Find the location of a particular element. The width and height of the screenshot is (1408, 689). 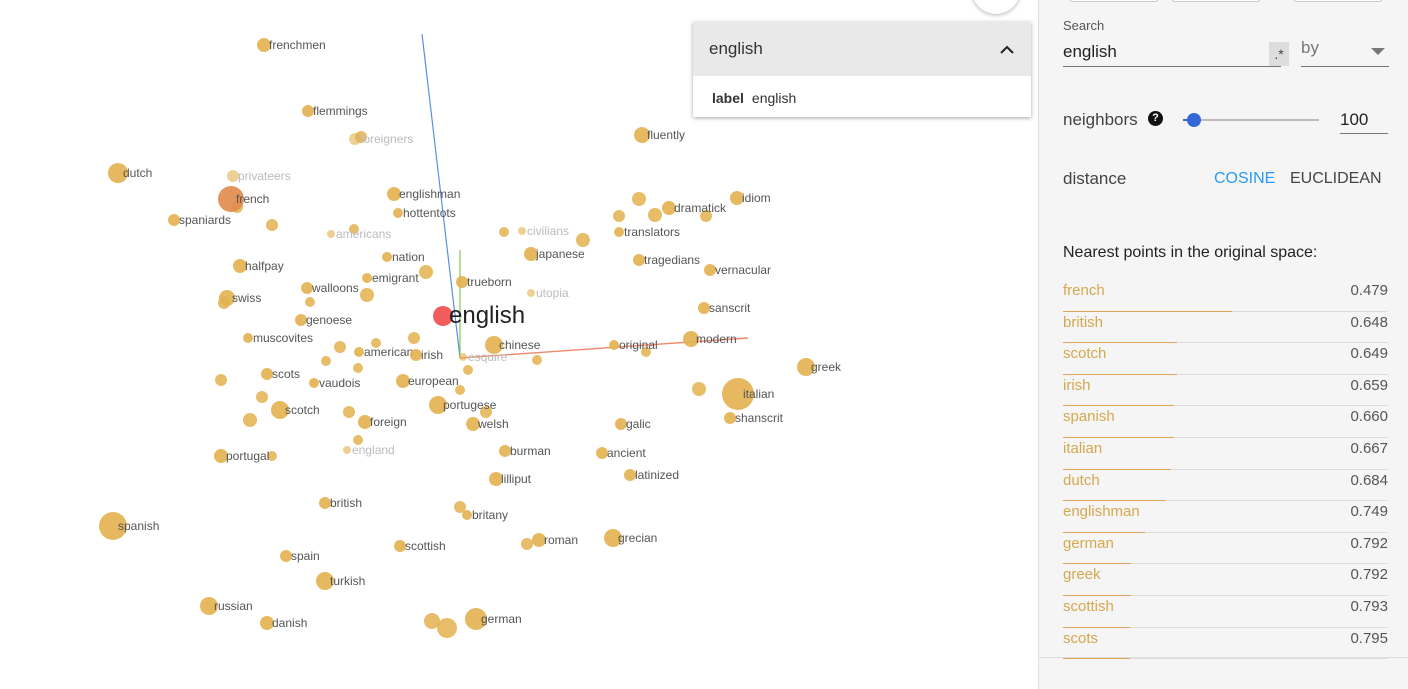

point-civilians is located at coordinates (522, 231).